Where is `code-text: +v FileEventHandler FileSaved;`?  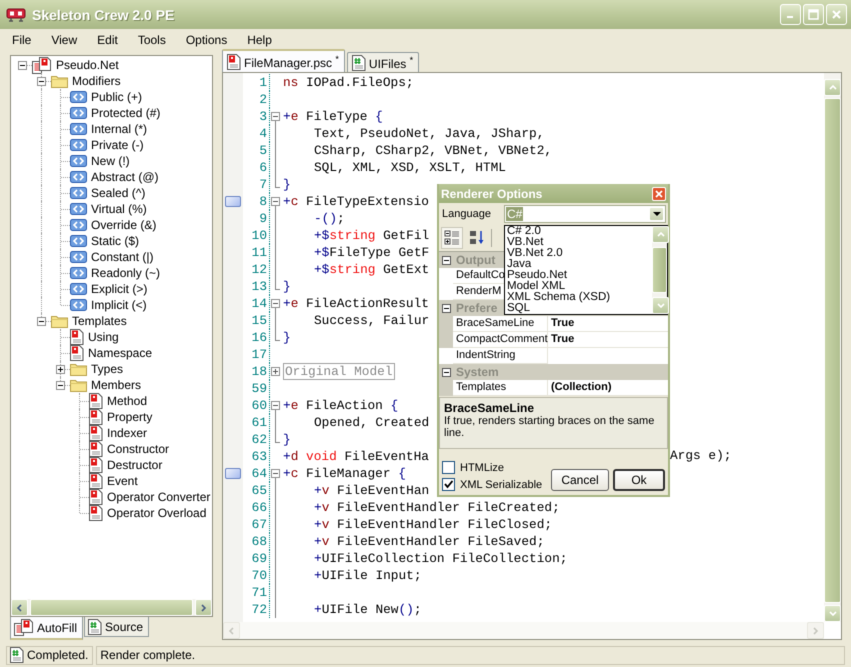 code-text: +v FileEventHandler FileSaved; is located at coordinates (428, 541).